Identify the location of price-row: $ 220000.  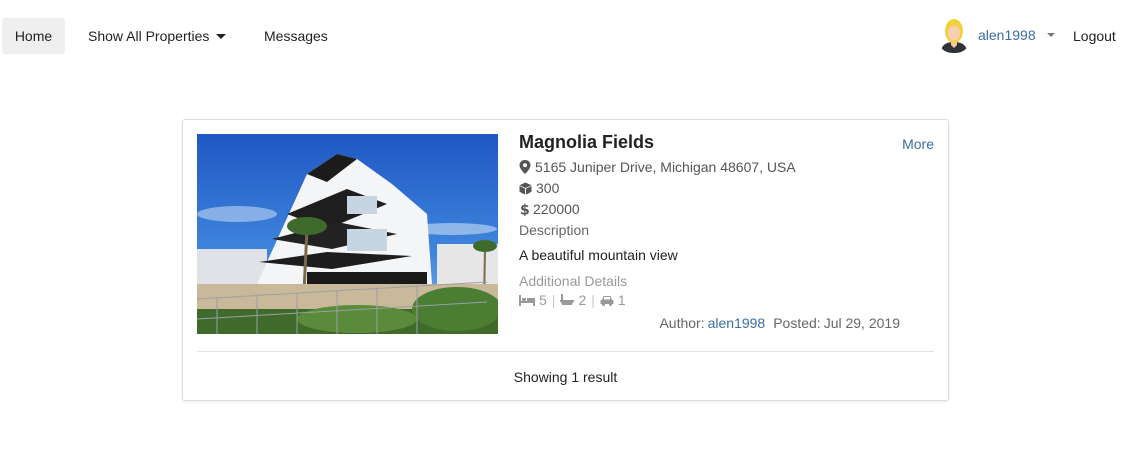
(549, 209).